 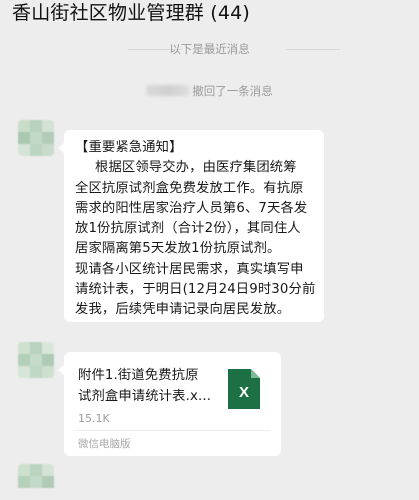 I want to click on message-line: 放1份抗原试剂（合计2份），其同住人, so click(x=188, y=229).